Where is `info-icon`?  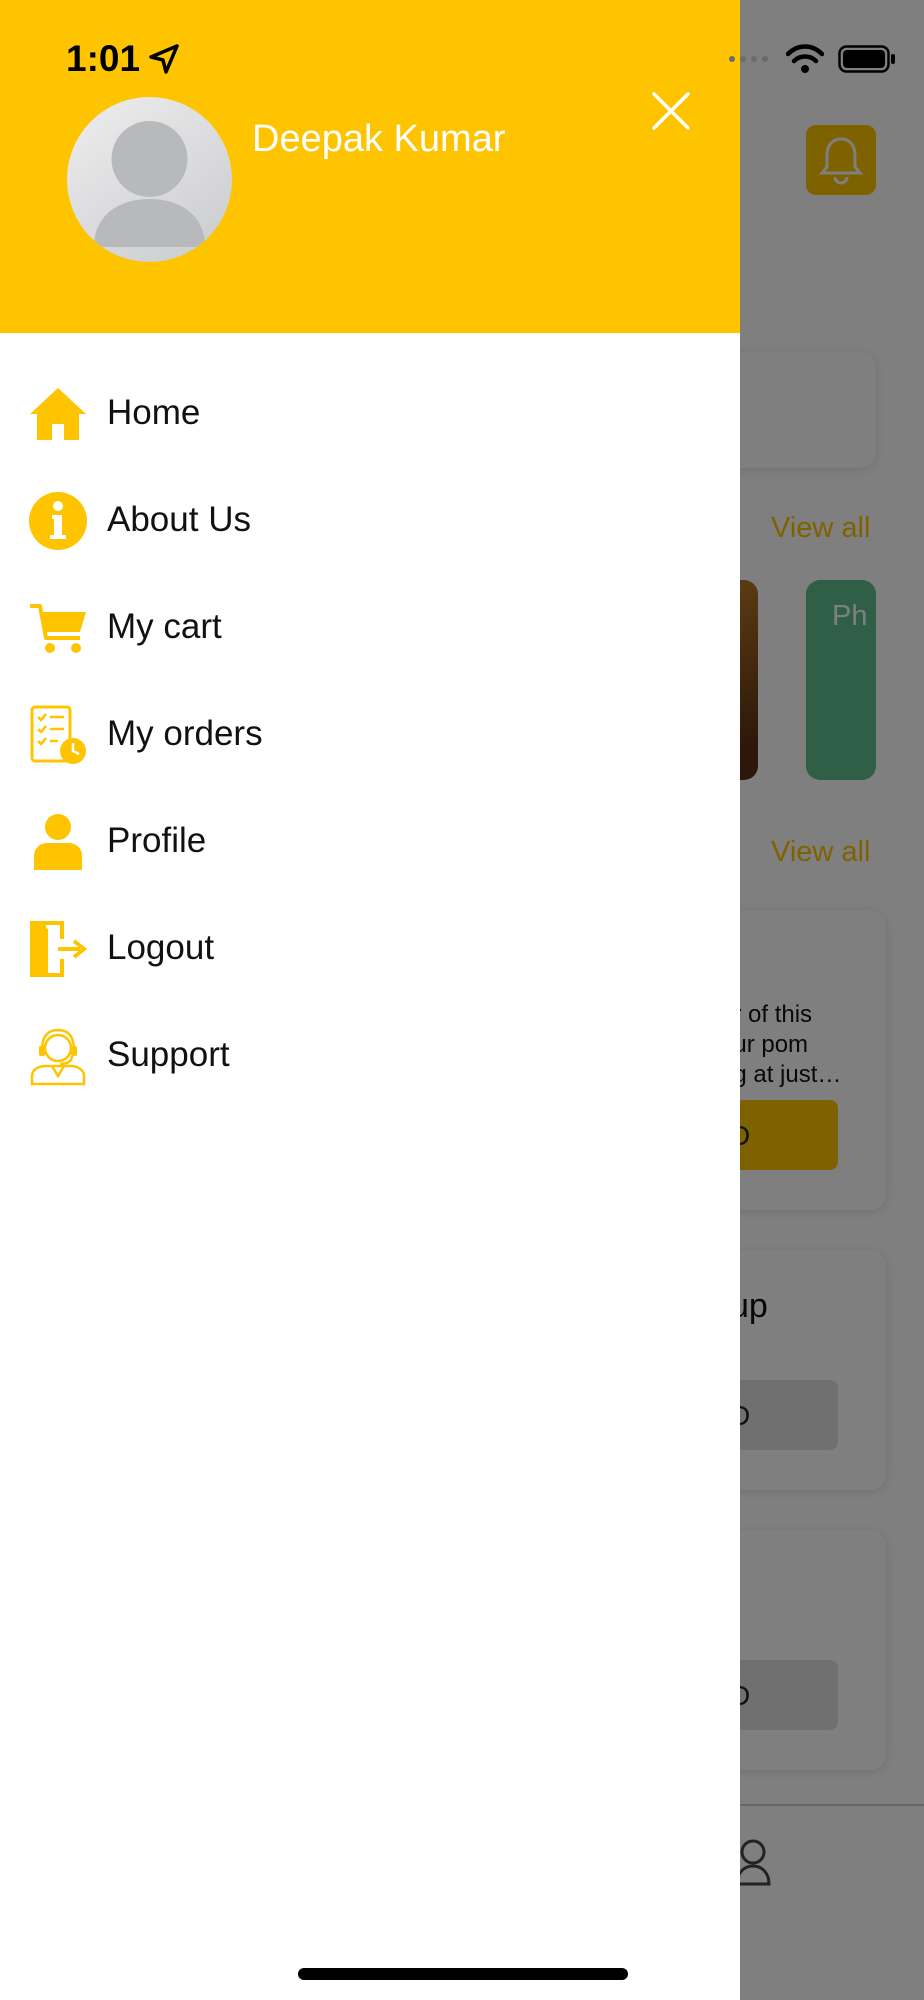 info-icon is located at coordinates (58, 521).